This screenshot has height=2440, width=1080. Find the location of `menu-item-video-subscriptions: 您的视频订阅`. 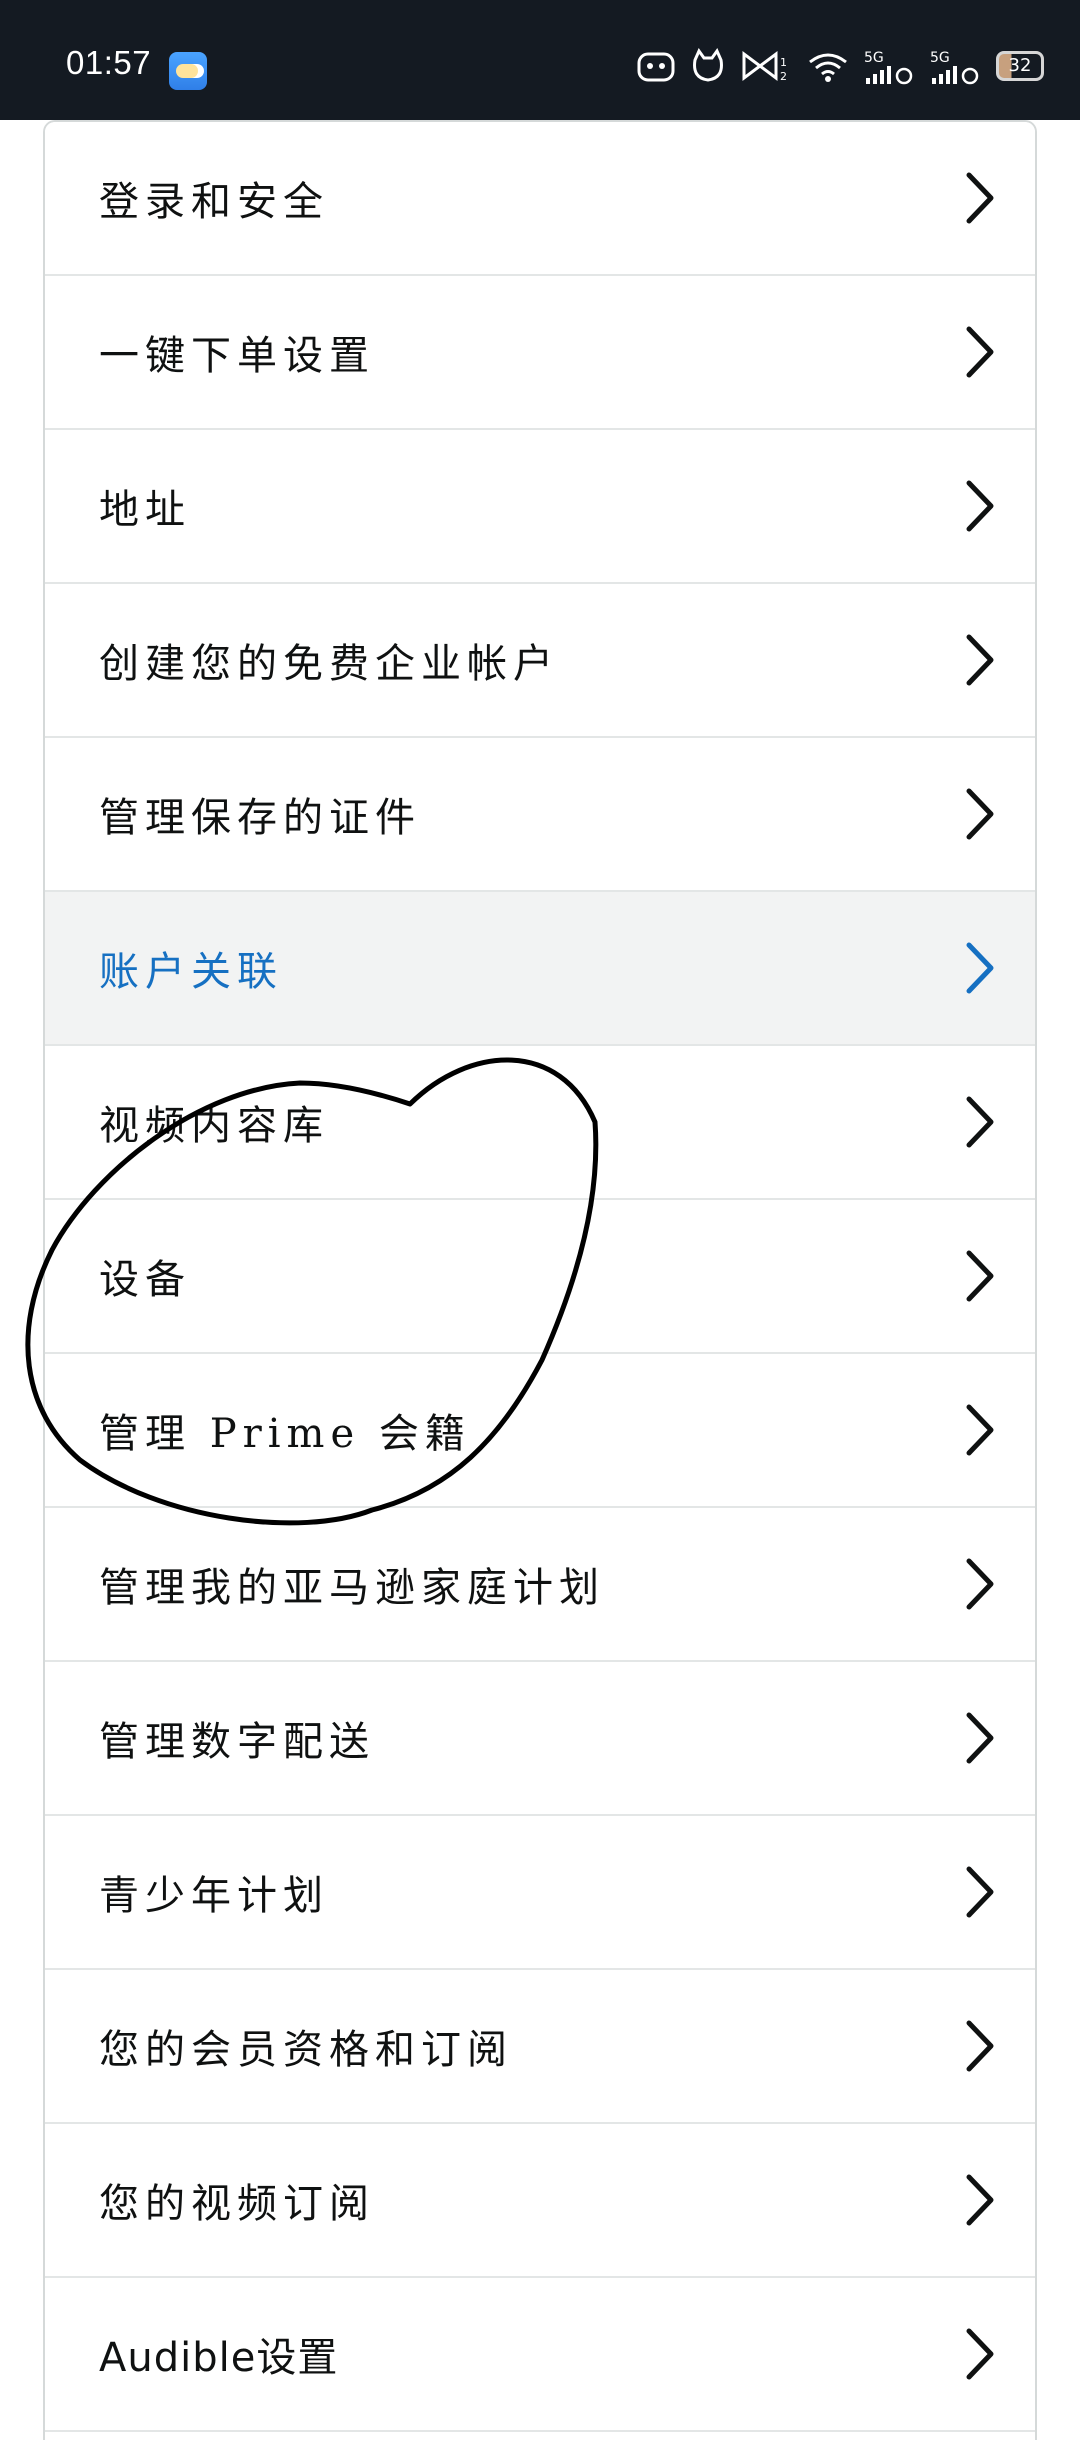

menu-item-video-subscriptions: 您的视频订阅 is located at coordinates (540, 2201).